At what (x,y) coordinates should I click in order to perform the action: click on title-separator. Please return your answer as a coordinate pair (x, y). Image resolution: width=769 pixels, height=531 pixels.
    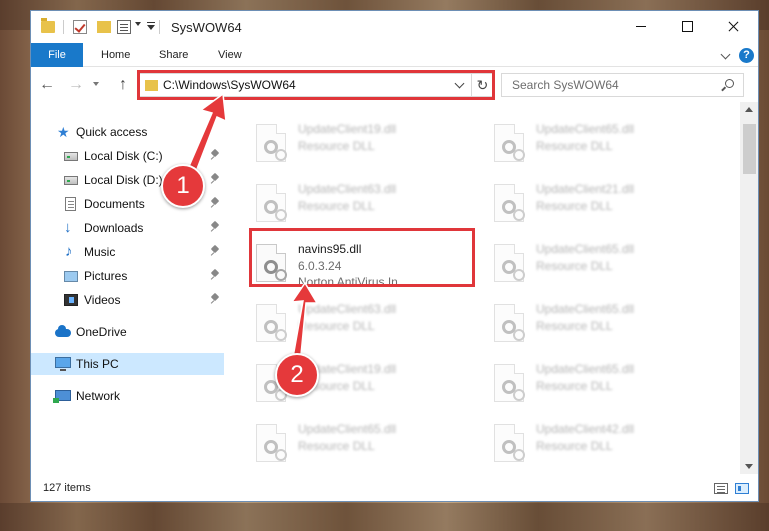
    Looking at the image, I should click on (159, 27).